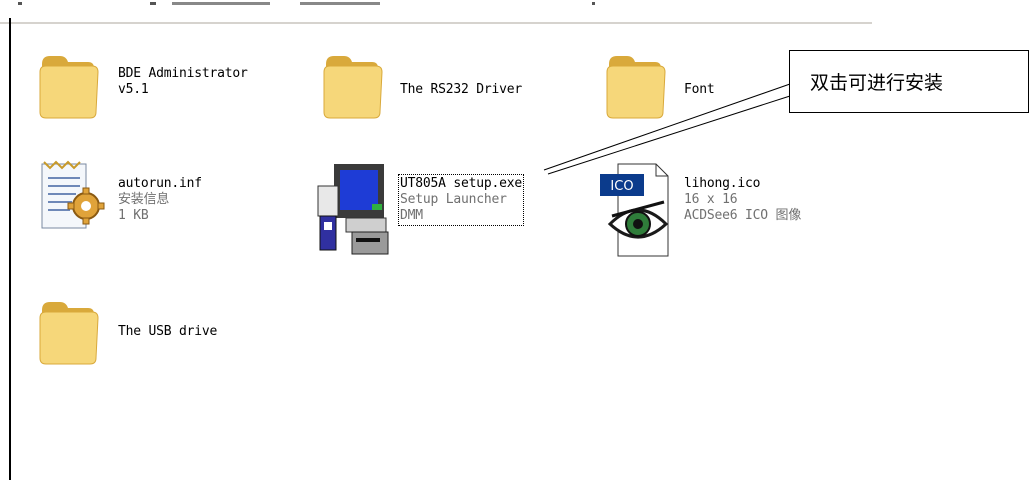 This screenshot has height=480, width=1032. I want to click on setup-launcher-icon, so click(353, 209).